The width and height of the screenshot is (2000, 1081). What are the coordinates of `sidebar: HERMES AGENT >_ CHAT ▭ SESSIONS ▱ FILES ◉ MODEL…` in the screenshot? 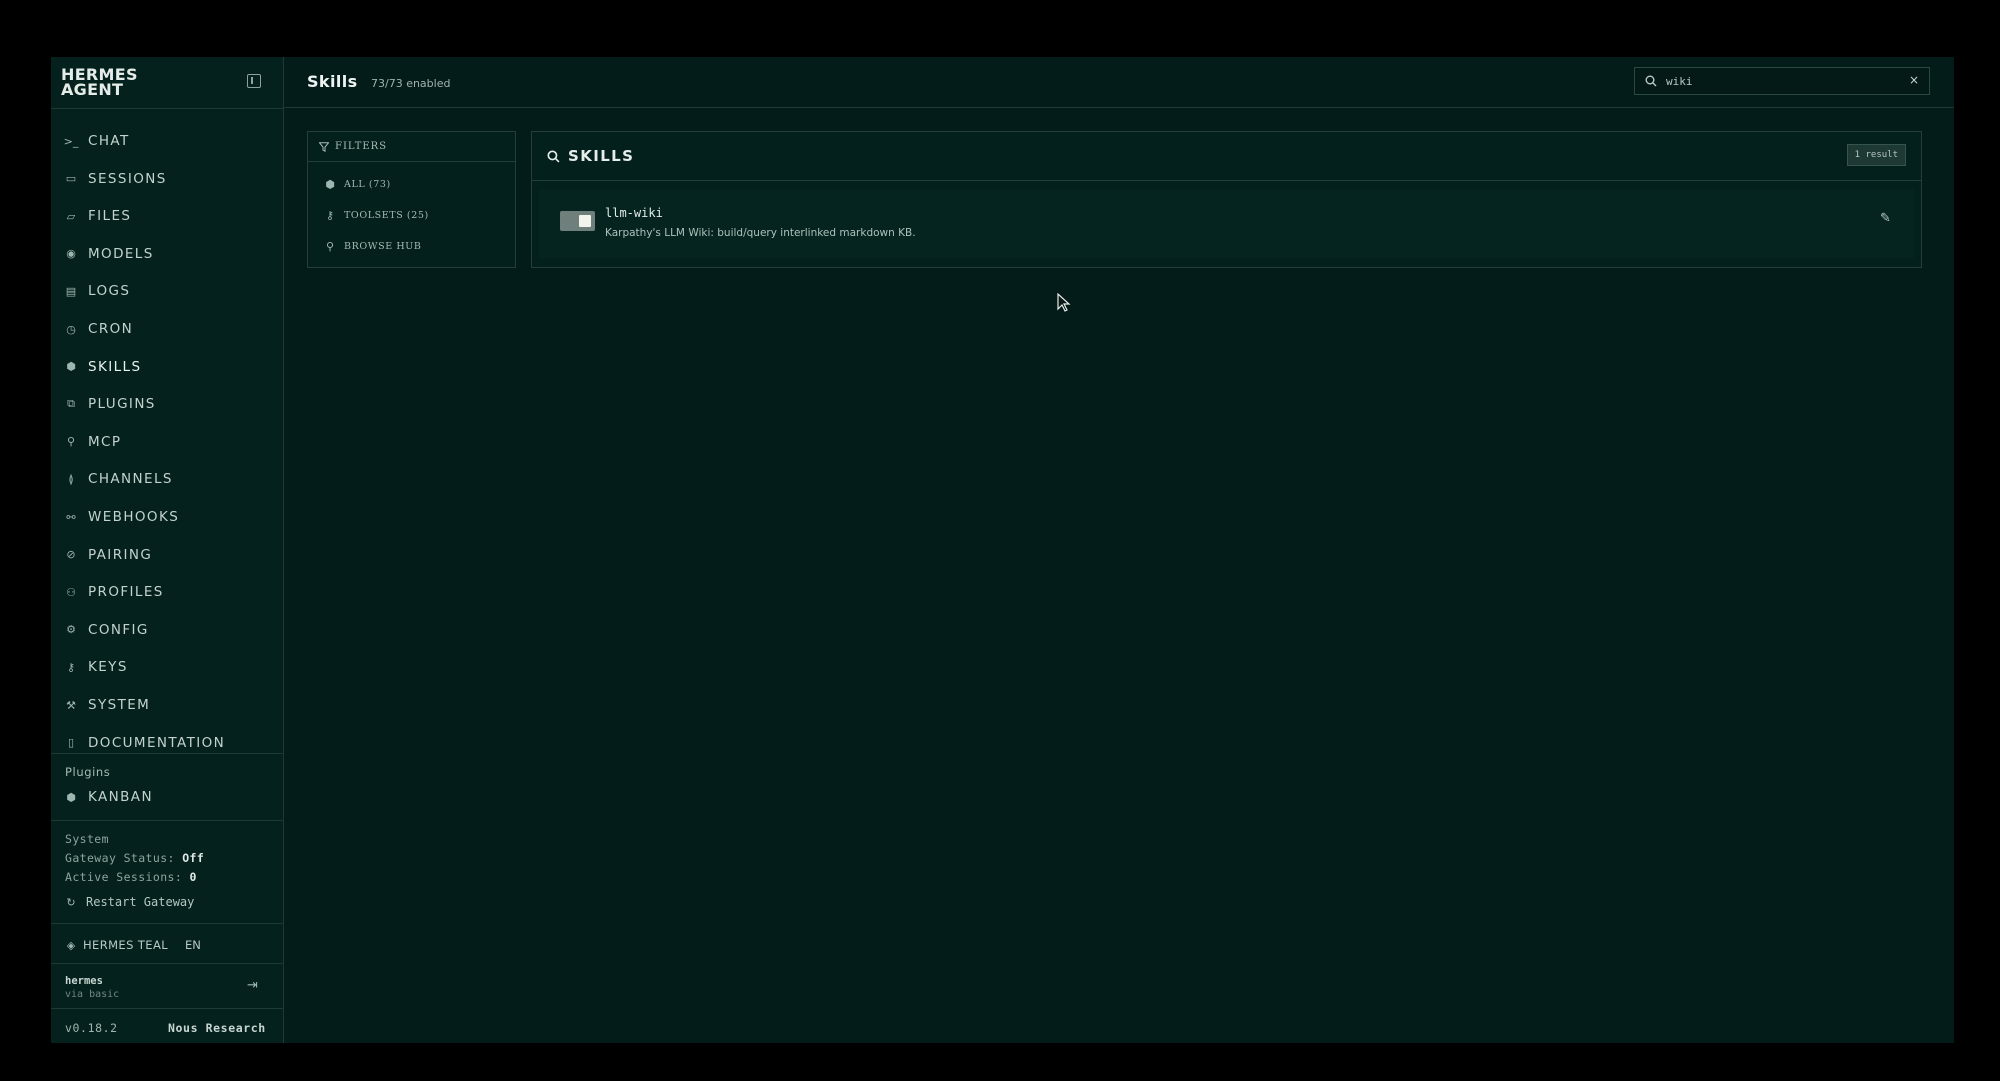 It's located at (167, 550).